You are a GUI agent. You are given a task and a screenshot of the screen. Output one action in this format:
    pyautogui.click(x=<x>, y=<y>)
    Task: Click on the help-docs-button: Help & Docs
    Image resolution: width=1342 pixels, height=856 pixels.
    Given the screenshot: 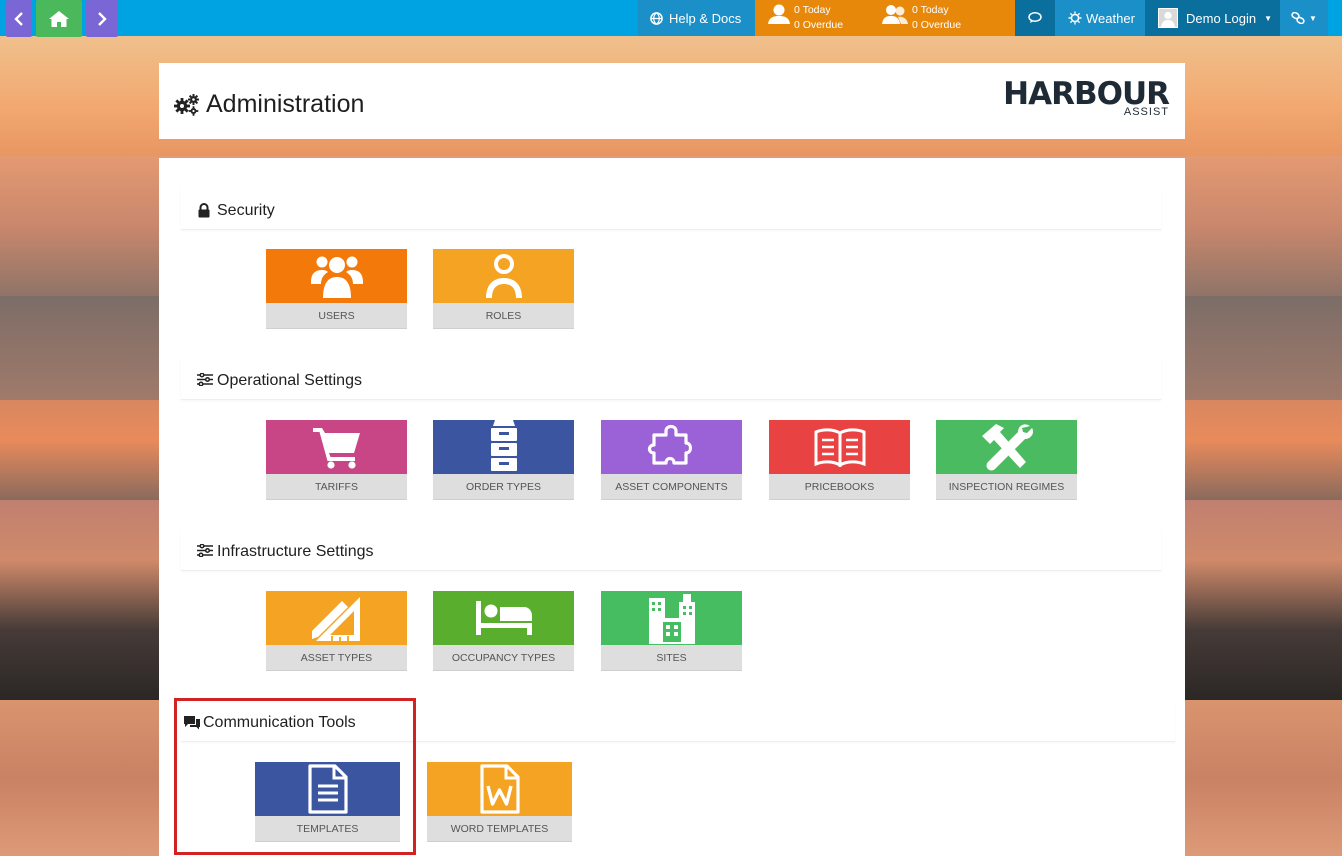 What is the action you would take?
    pyautogui.click(x=696, y=18)
    